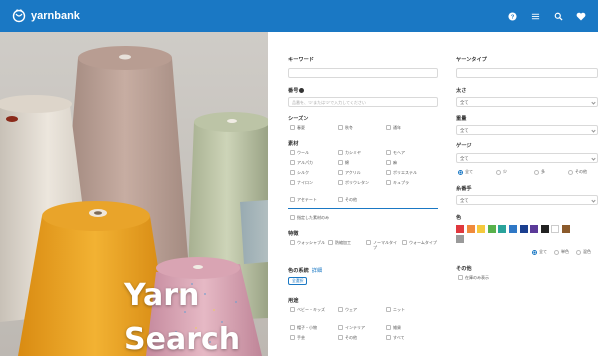  I want to click on use-checkbox: すべて, so click(395, 337).